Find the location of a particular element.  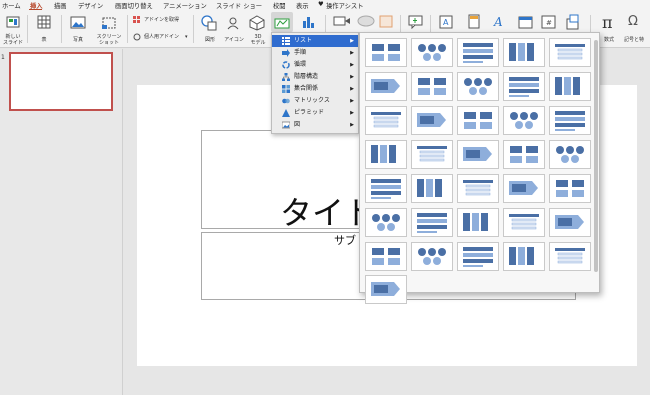

shapes-button: 図形 is located at coordinates (209, 28).